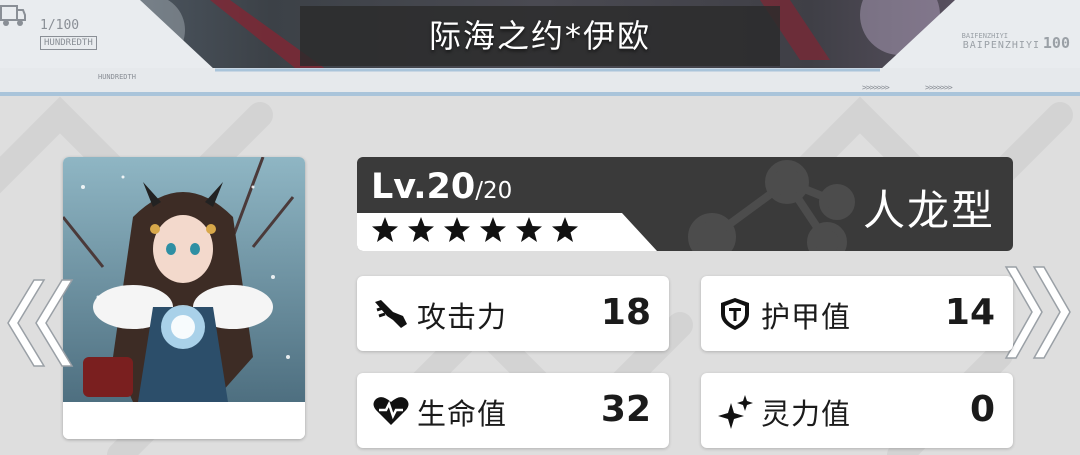 The height and width of the screenshot is (455, 1080). I want to click on character-portrait, so click(184, 298).